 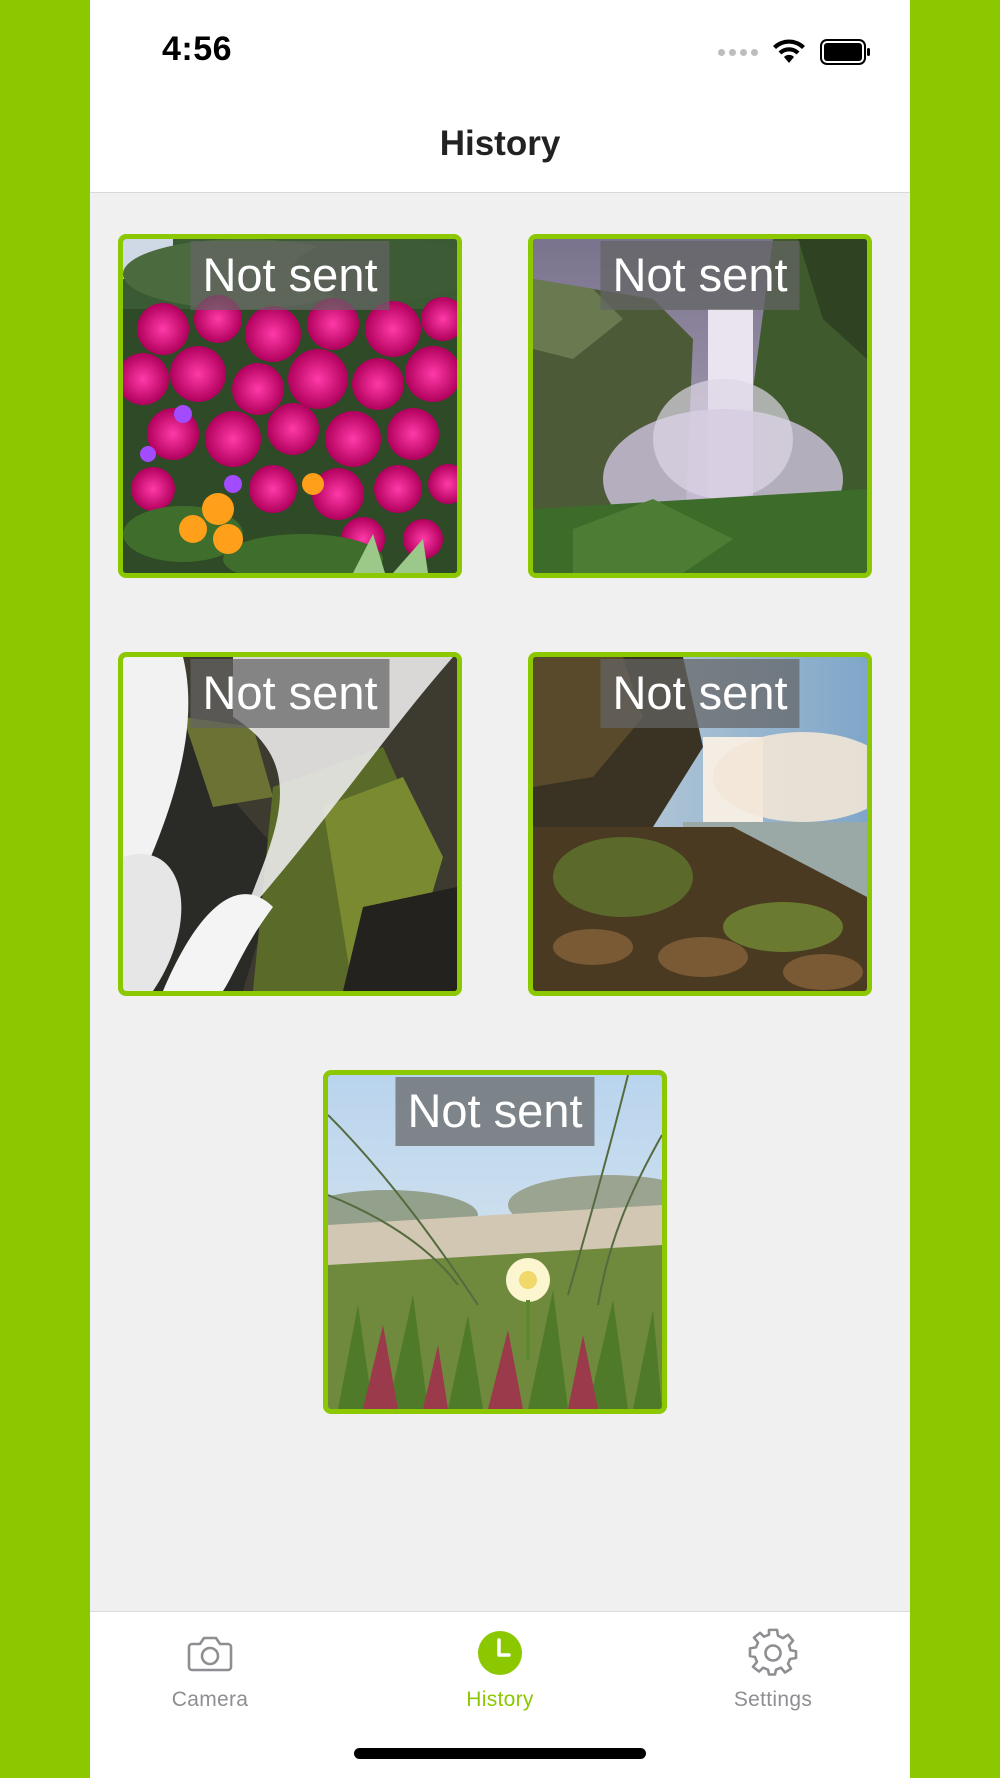 I want to click on status-bar: 4:56, so click(x=500, y=50).